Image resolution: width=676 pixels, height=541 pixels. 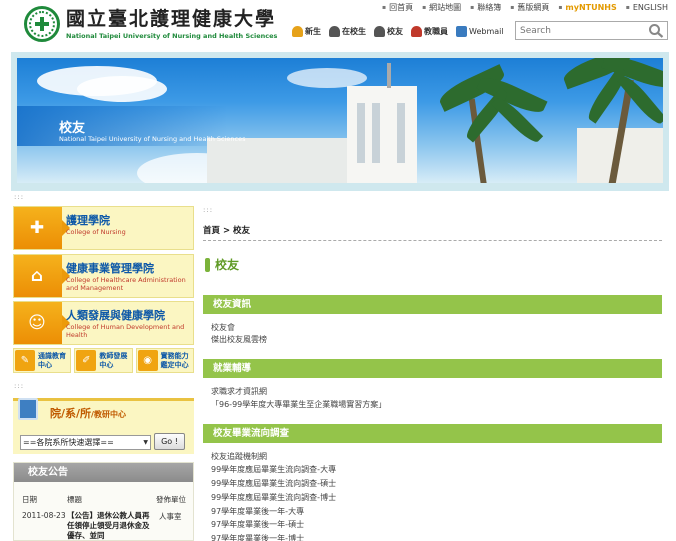 What do you see at coordinates (379, 31) in the screenshot?
I see `alumni-icon` at bounding box center [379, 31].